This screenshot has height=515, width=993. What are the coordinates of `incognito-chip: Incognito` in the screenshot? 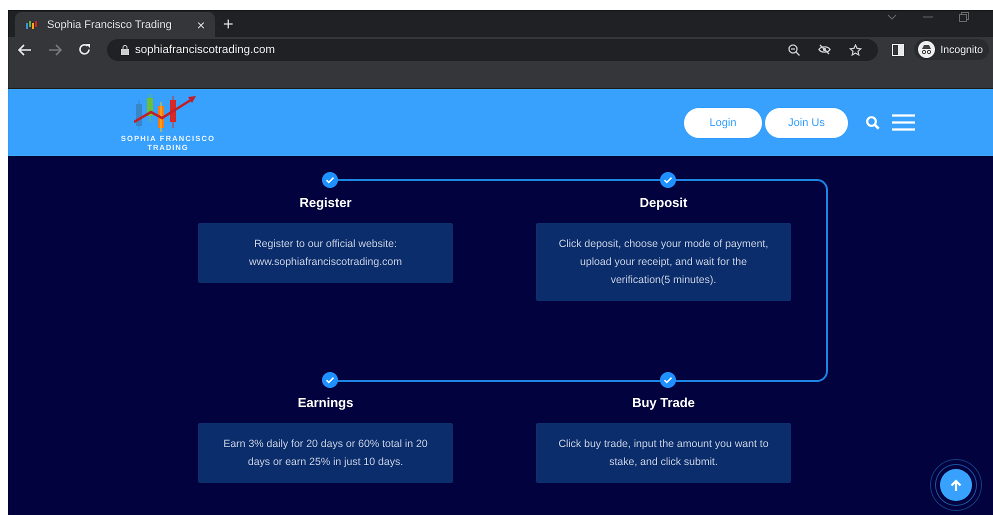 It's located at (951, 49).